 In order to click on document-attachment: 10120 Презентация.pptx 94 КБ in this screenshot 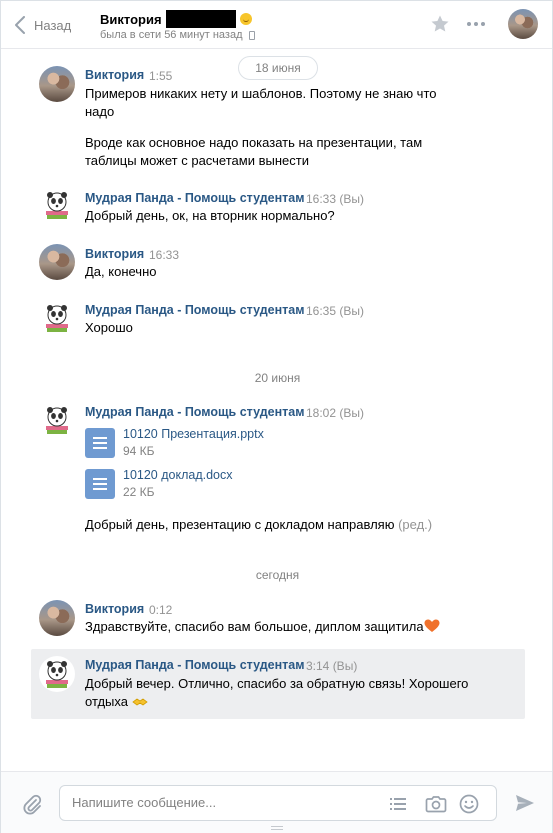, I will do `click(235, 443)`.